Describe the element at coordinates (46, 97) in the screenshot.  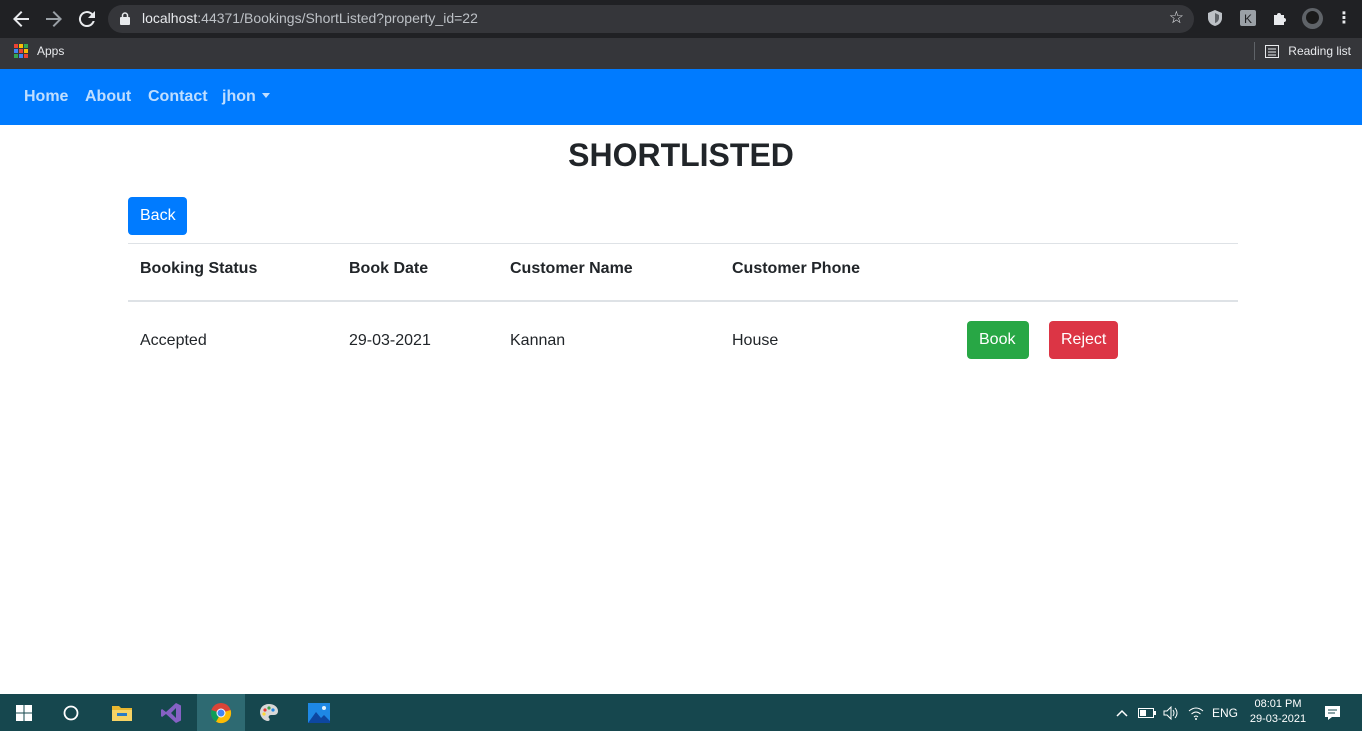
I see `nav-home-link: Home` at that location.